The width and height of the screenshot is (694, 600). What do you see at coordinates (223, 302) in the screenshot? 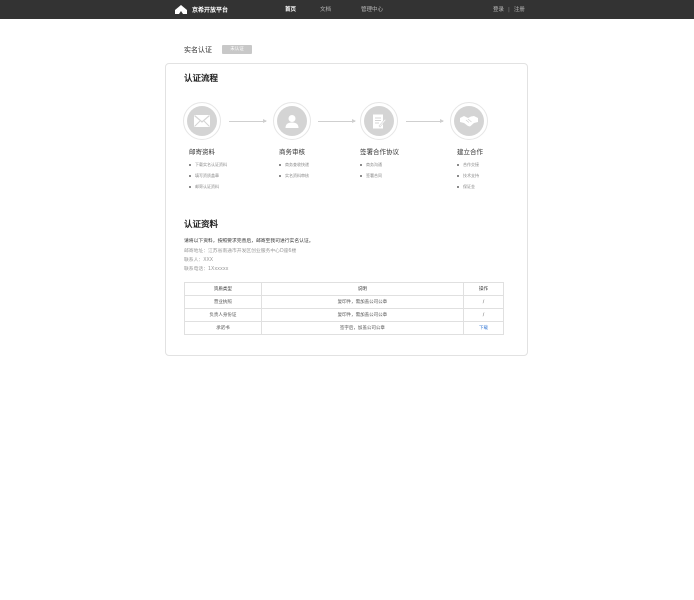
I see `table-cell: 营业执照` at bounding box center [223, 302].